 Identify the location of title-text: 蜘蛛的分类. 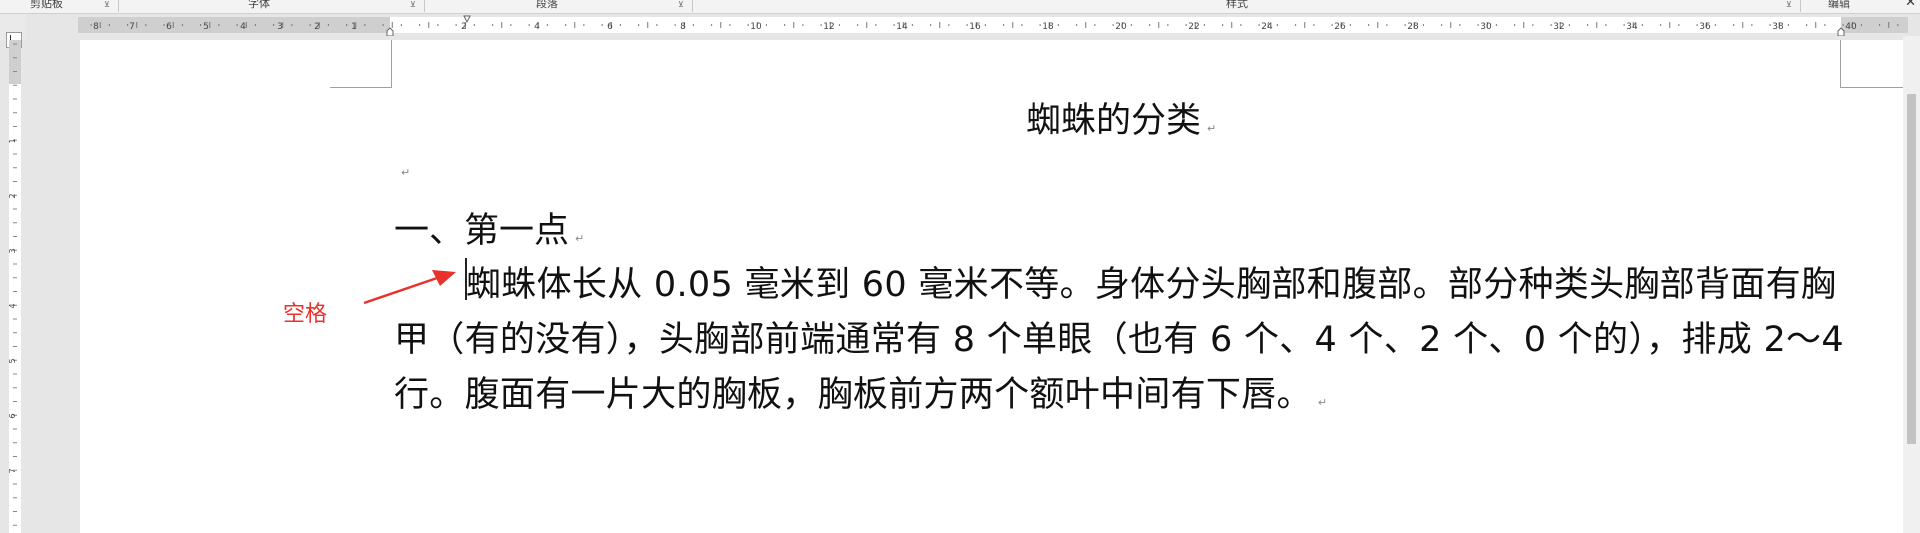
(1114, 121).